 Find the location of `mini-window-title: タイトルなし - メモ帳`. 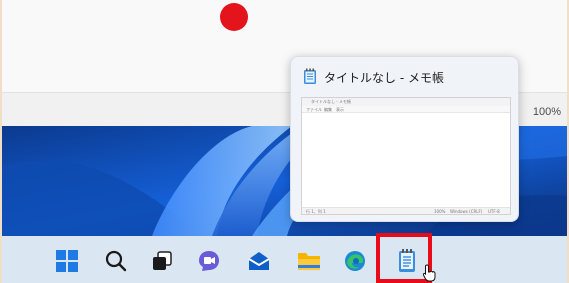

mini-window-title: タイトルなし - メモ帳 is located at coordinates (331, 101).